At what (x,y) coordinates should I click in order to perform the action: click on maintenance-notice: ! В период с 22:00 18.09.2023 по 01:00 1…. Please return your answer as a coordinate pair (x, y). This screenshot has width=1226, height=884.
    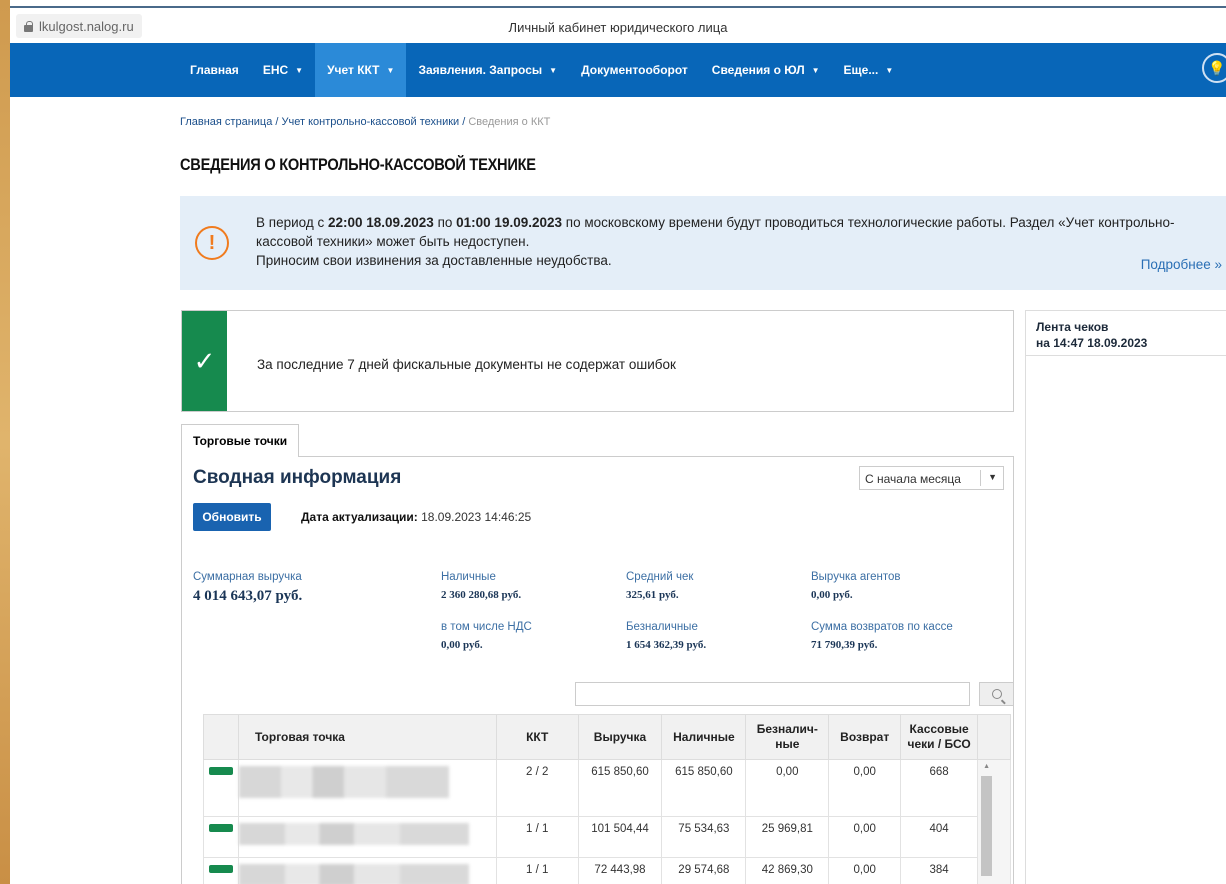
    Looking at the image, I should click on (703, 243).